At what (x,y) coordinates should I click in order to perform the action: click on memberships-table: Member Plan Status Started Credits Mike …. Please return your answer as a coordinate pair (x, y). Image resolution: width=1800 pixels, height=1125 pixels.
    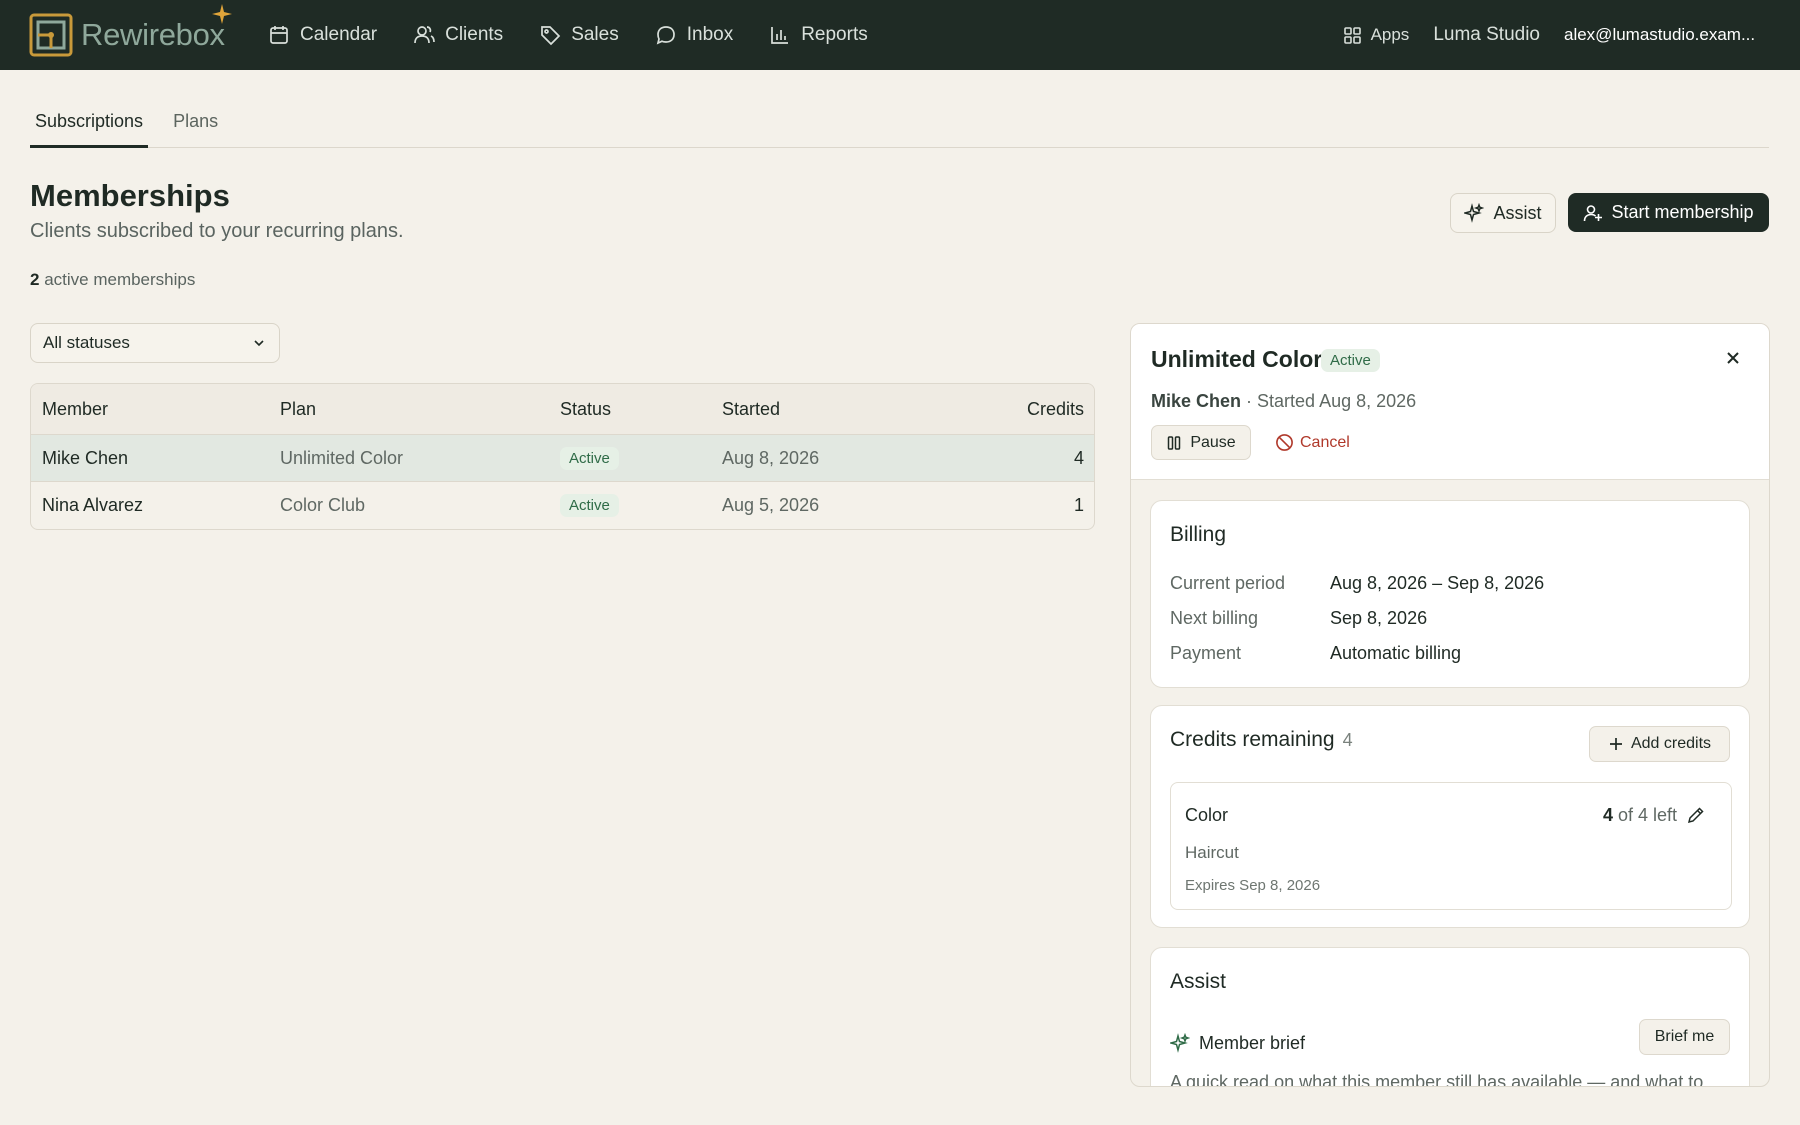
    Looking at the image, I should click on (562, 456).